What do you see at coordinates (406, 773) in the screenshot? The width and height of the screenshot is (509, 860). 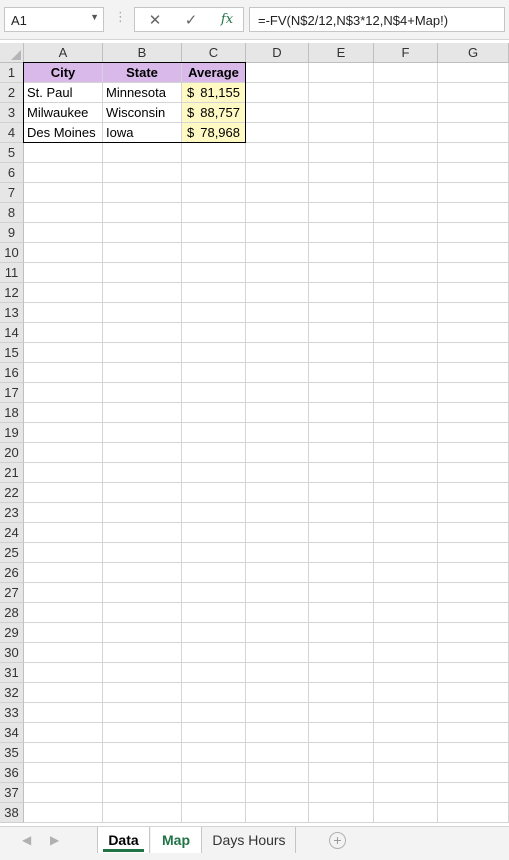 I see `cell-f36` at bounding box center [406, 773].